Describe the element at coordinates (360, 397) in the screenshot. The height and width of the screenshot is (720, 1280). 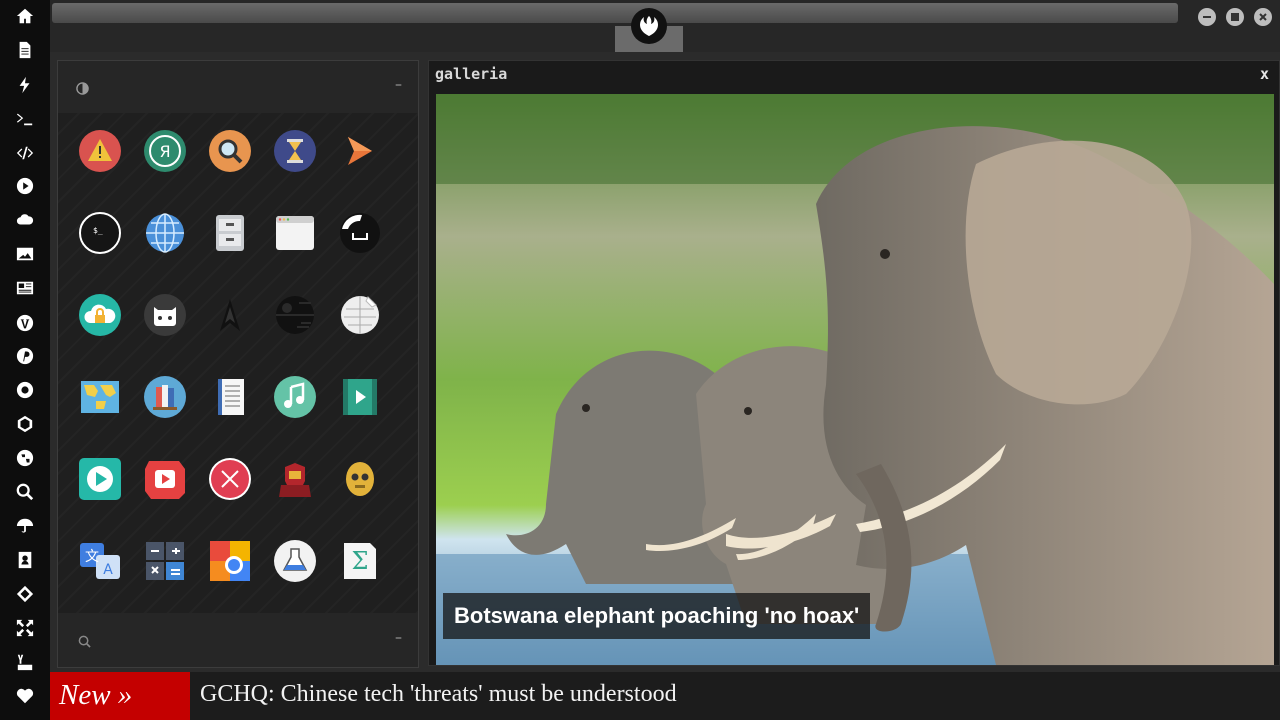
I see `video-app-icon` at that location.